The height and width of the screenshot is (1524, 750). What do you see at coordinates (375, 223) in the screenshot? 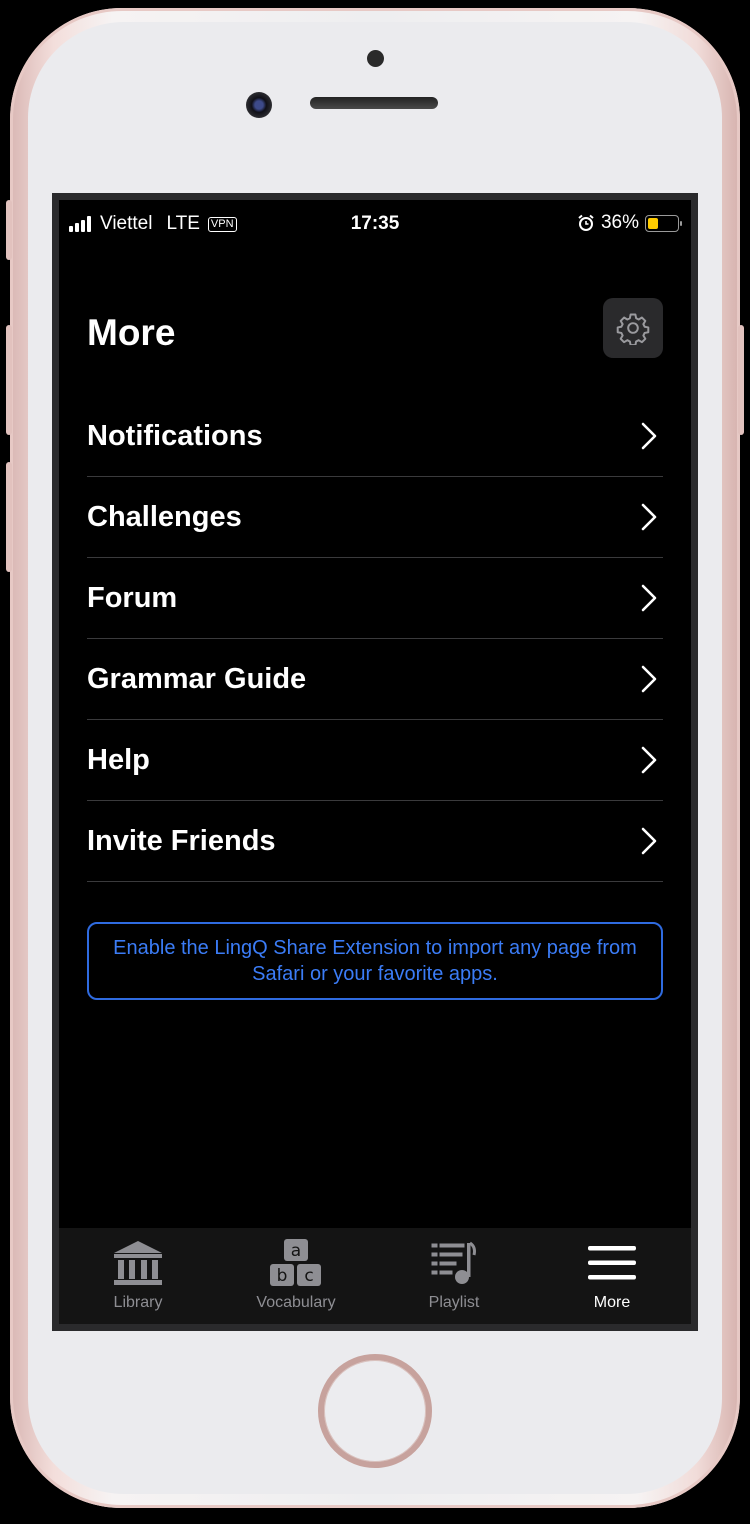
I see `status-bar: Viettel LTE VPN 17:35 36%` at bounding box center [375, 223].